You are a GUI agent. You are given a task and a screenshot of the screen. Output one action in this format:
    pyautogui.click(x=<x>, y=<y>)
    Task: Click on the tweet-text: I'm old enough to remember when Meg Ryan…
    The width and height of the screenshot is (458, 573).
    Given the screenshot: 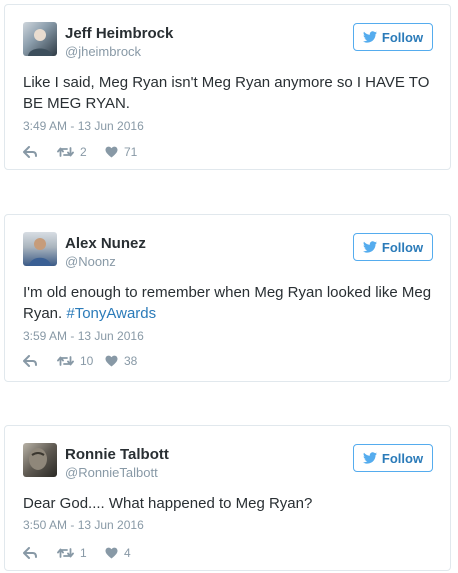 What is the action you would take?
    pyautogui.click(x=227, y=303)
    